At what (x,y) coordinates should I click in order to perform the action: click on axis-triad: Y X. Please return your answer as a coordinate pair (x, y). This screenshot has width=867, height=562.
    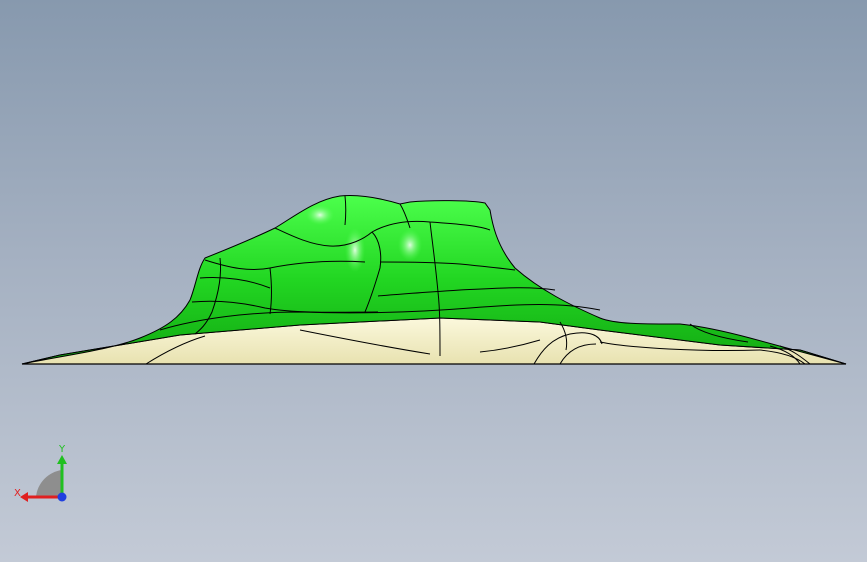
    Looking at the image, I should click on (40, 473).